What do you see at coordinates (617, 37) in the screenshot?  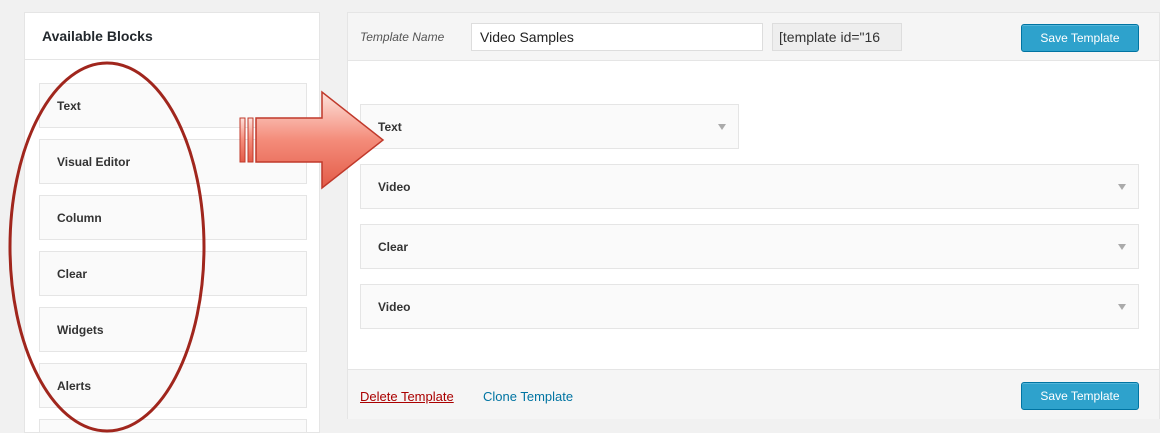 I see `template-name-input` at bounding box center [617, 37].